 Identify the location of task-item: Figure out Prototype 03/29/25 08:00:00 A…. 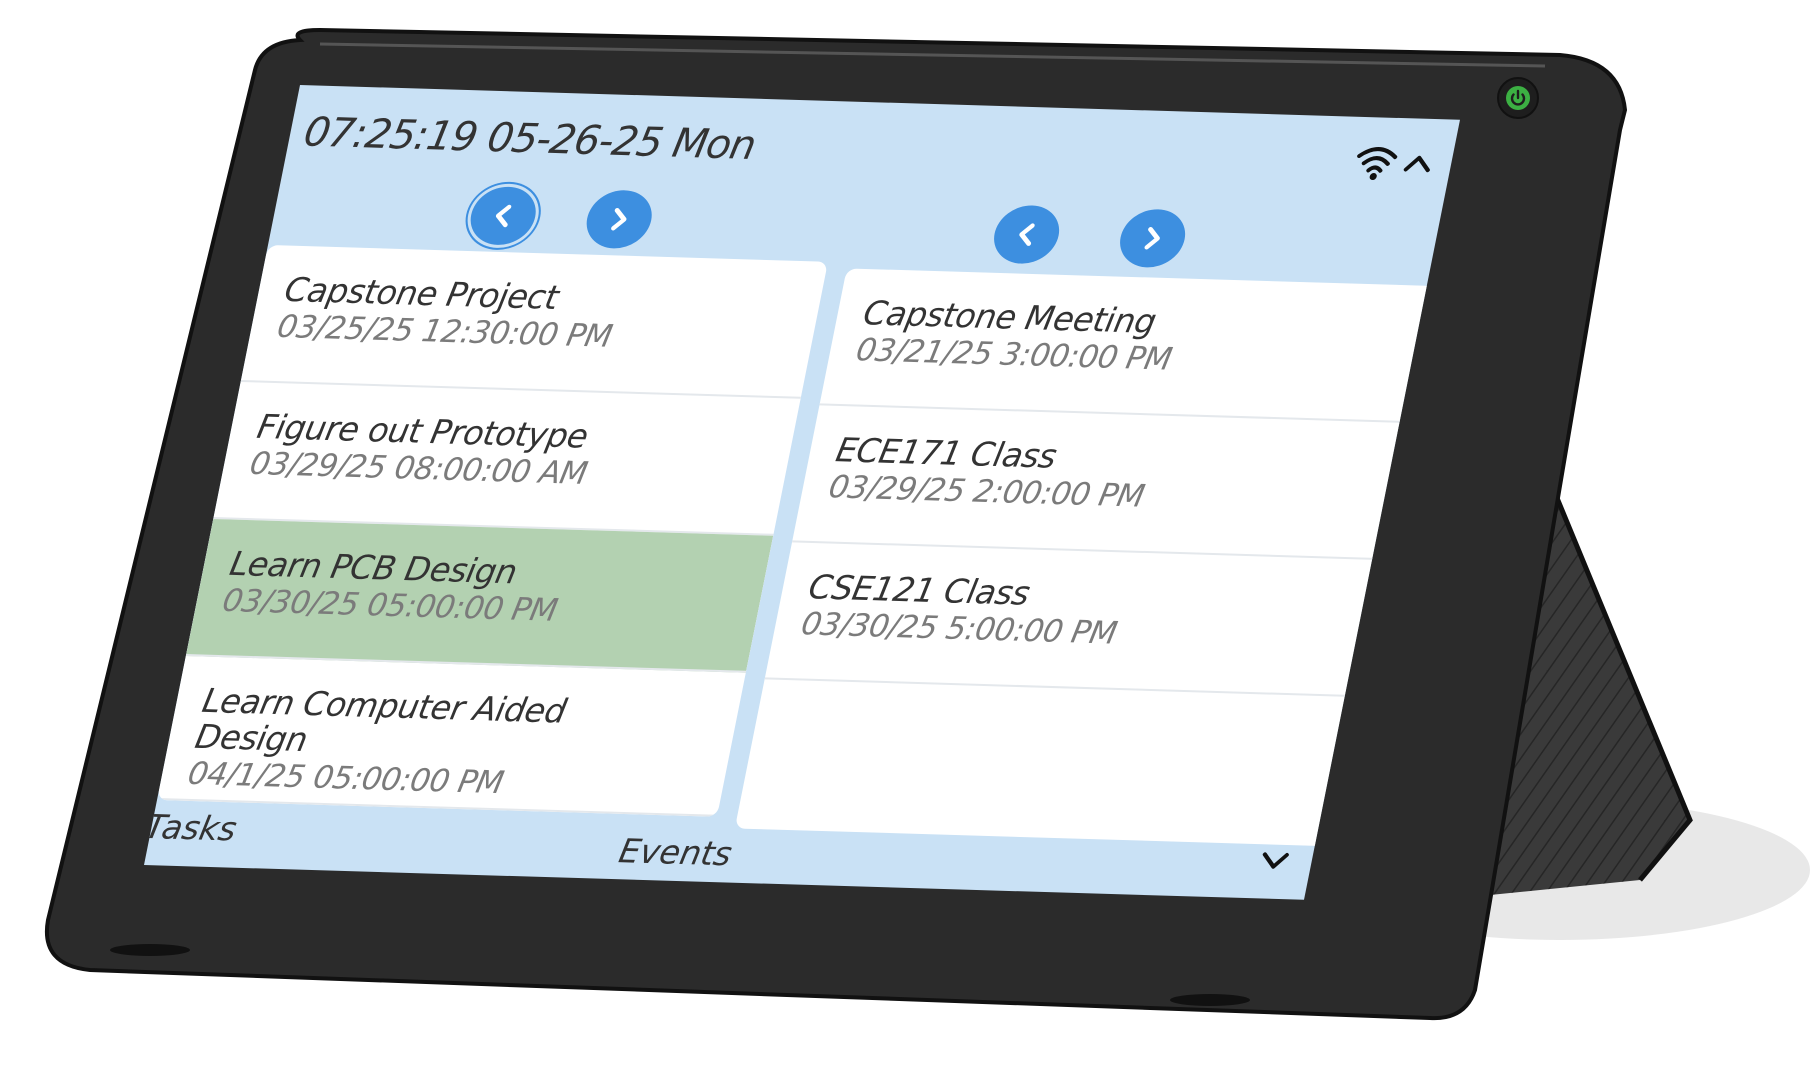
(507, 459).